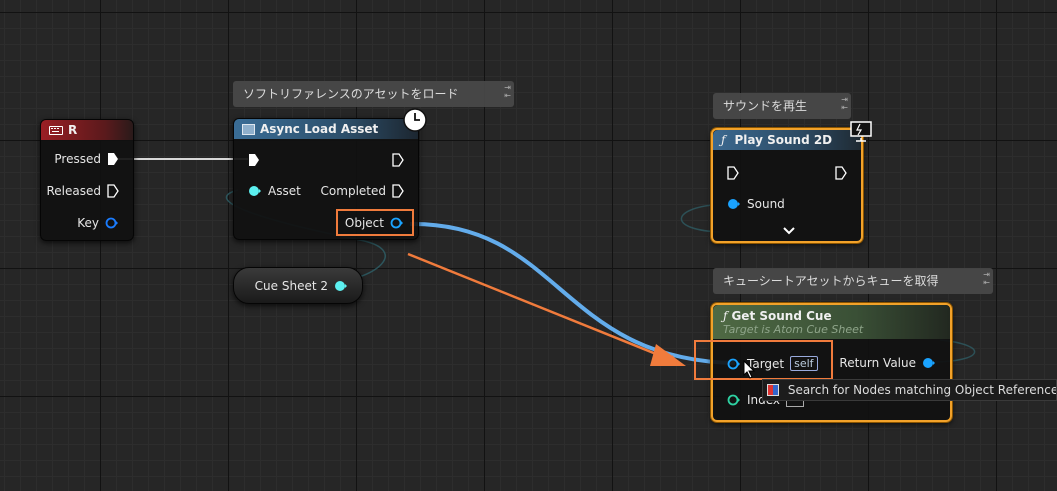 Image resolution: width=1057 pixels, height=491 pixels. I want to click on key-pin-row: Key, so click(98, 223).